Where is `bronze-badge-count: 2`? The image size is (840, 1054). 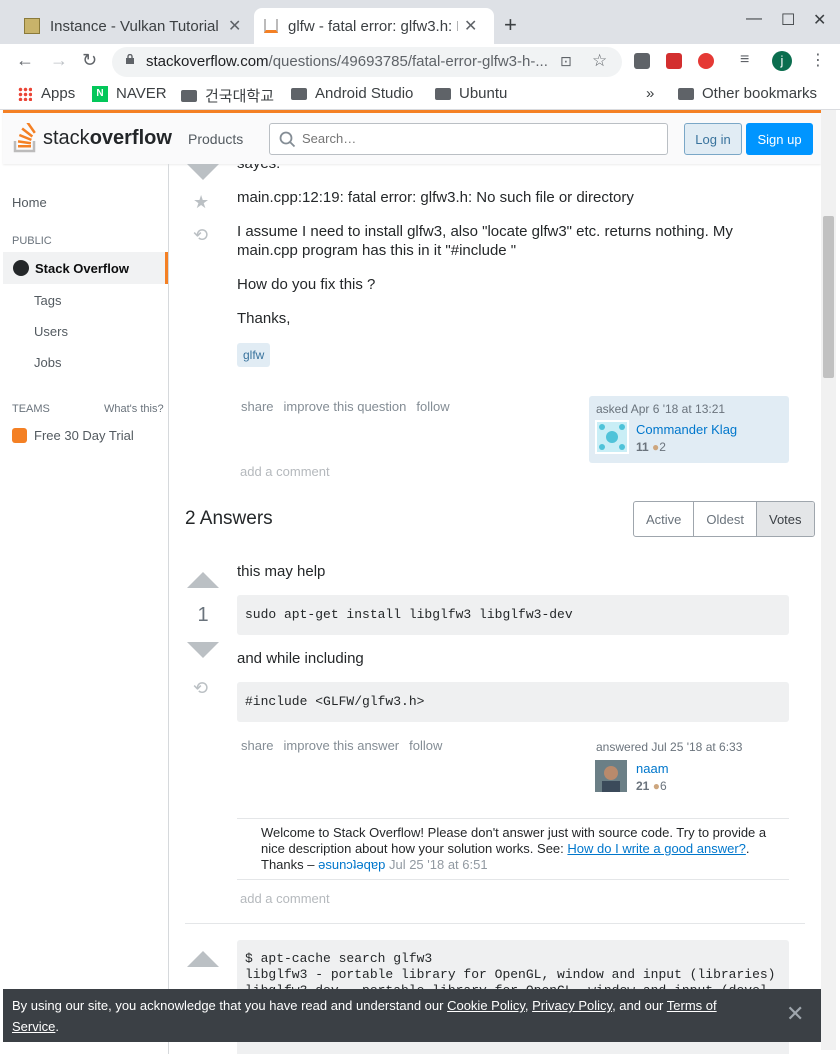 bronze-badge-count: 2 is located at coordinates (662, 447).